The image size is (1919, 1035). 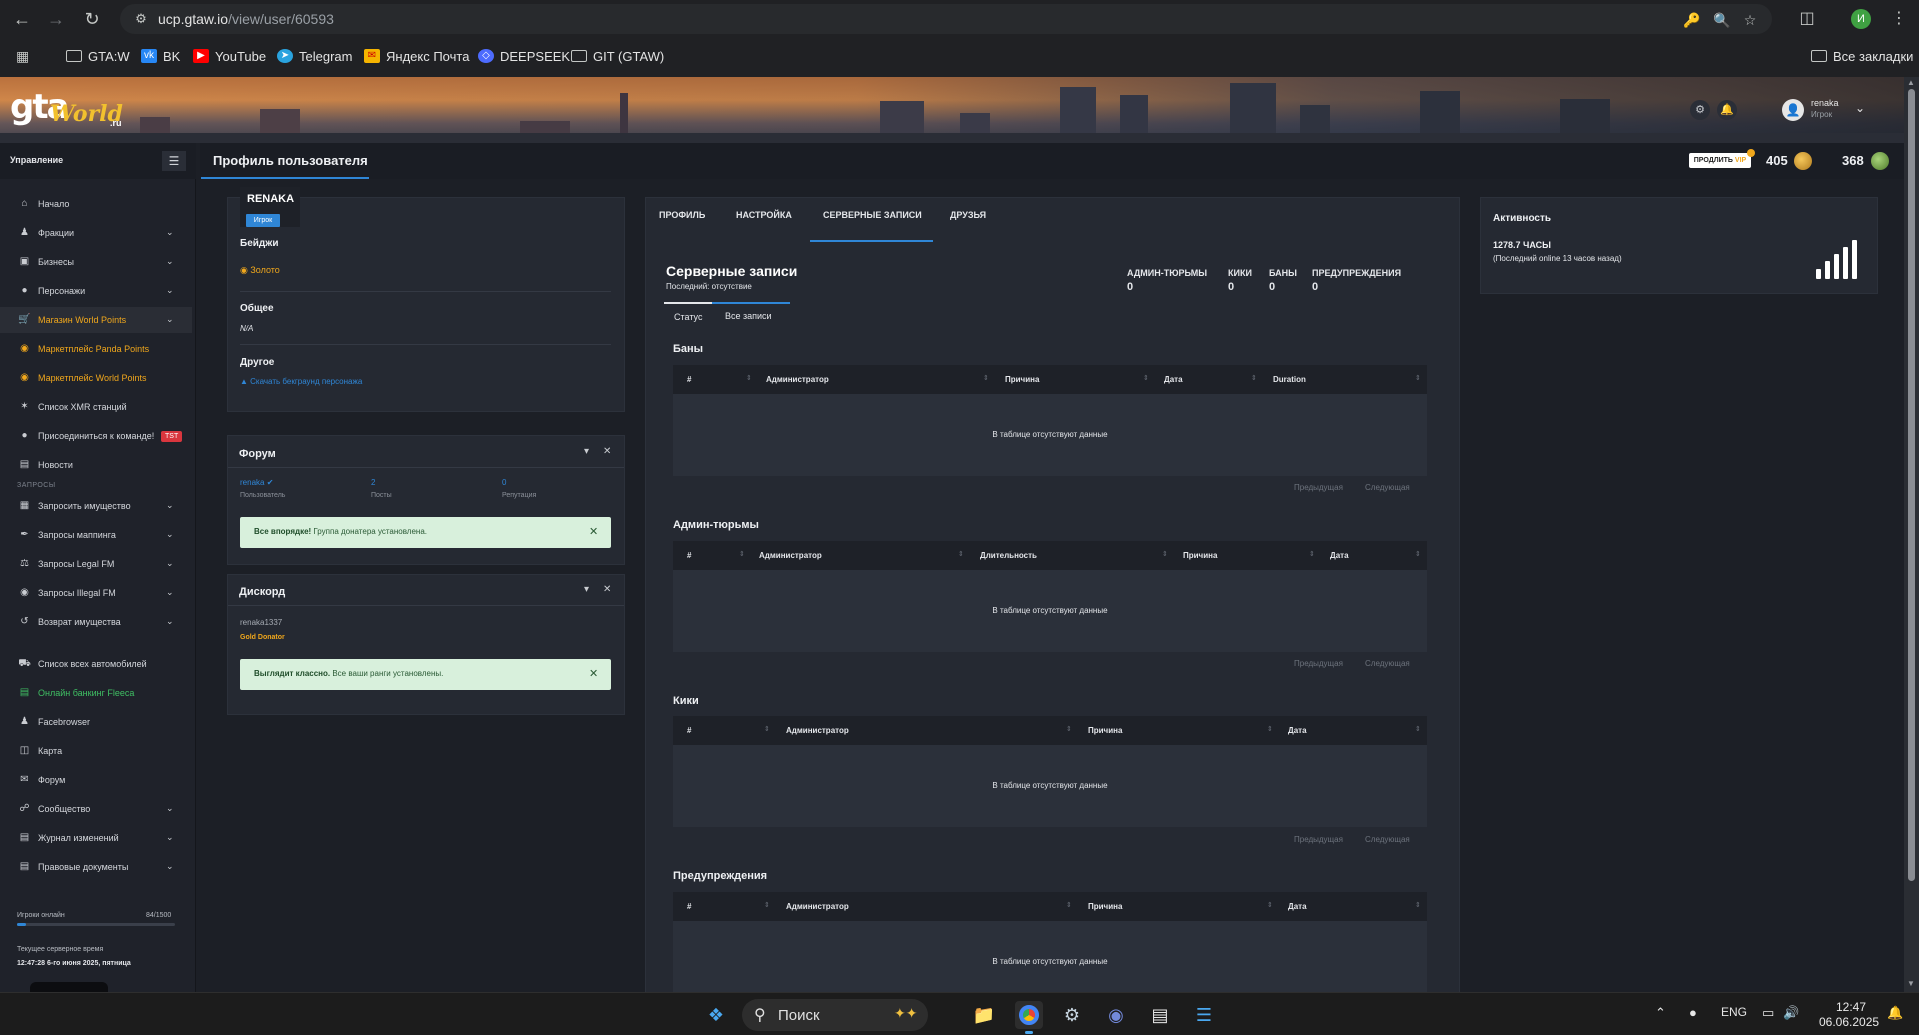 What do you see at coordinates (96, 593) in the screenshot?
I see `sidebar-item-illegal-fm: ◉ Запросы Illegal FM ⌄` at bounding box center [96, 593].